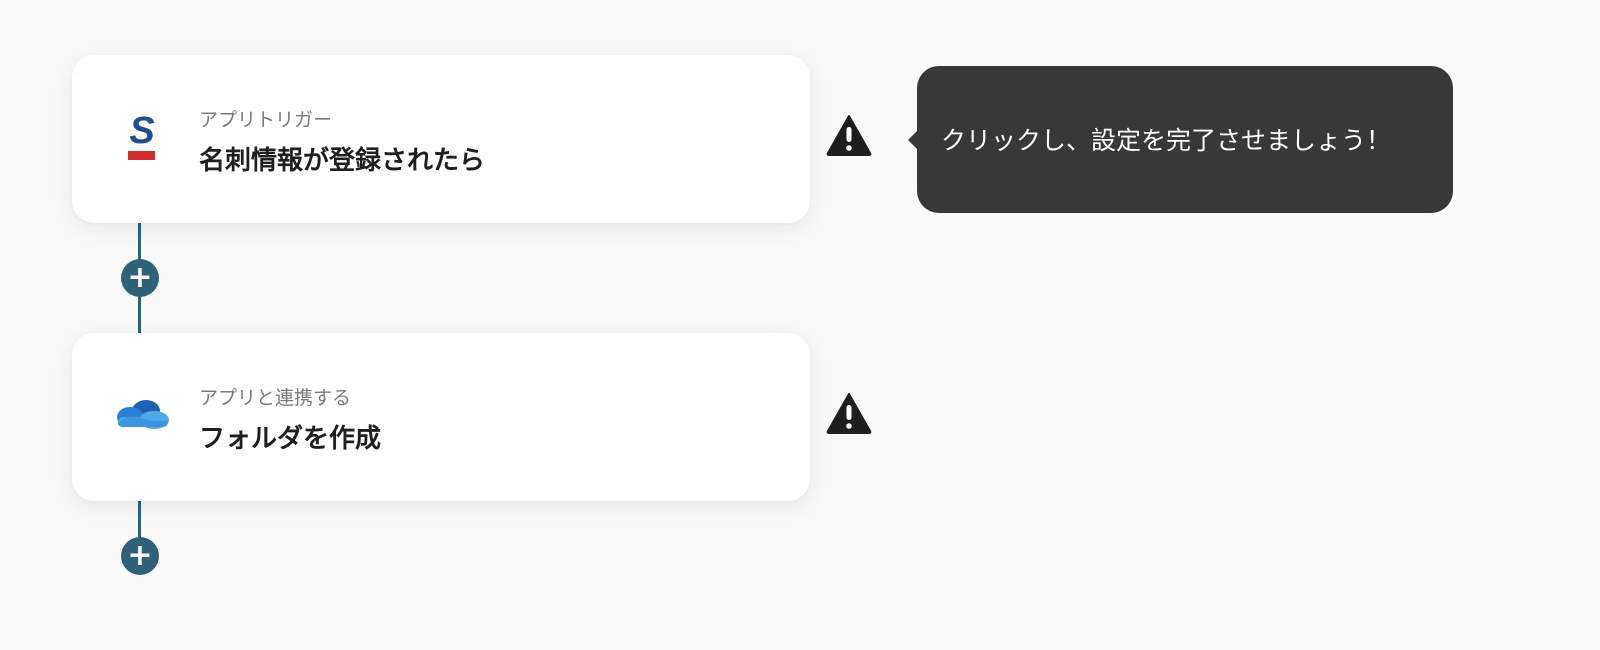  I want to click on sansan-logo-icon: S, so click(142, 137).